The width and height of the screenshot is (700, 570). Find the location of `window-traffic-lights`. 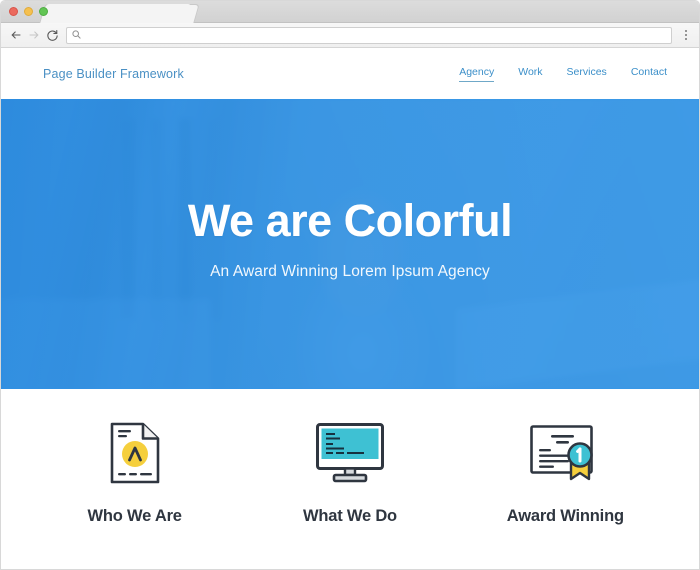

window-traffic-lights is located at coordinates (28, 11).